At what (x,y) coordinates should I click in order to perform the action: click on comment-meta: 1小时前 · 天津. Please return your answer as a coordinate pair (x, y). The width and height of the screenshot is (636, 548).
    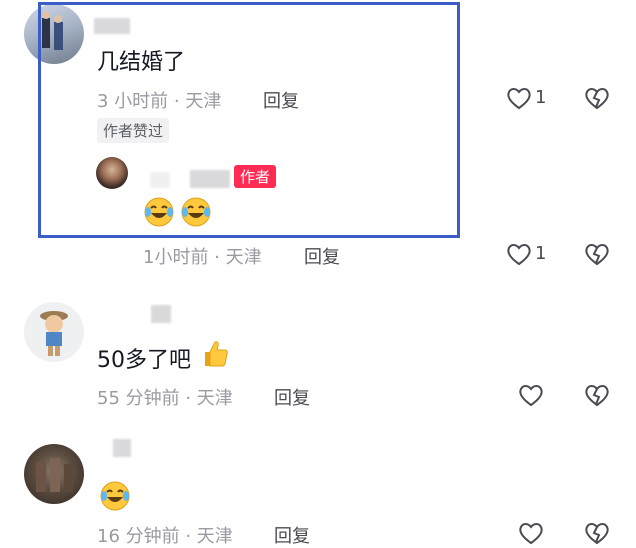
    Looking at the image, I should click on (202, 257).